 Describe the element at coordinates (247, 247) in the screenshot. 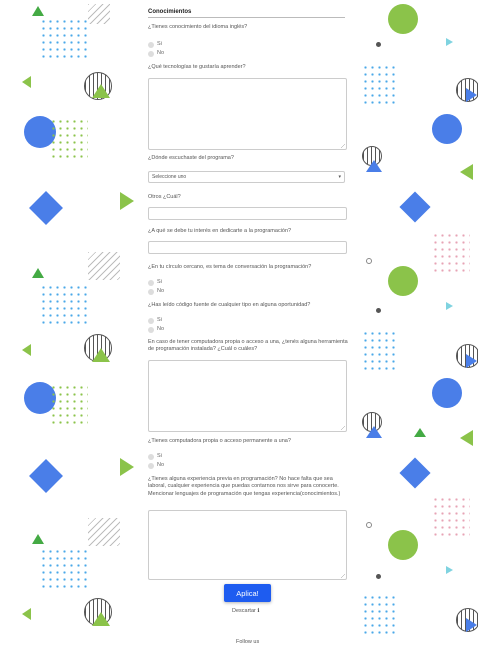

I see `interest-input` at that location.